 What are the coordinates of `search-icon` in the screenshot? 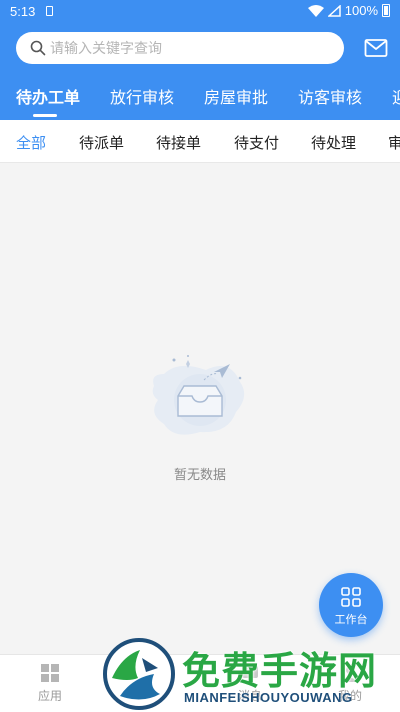 It's located at (38, 48).